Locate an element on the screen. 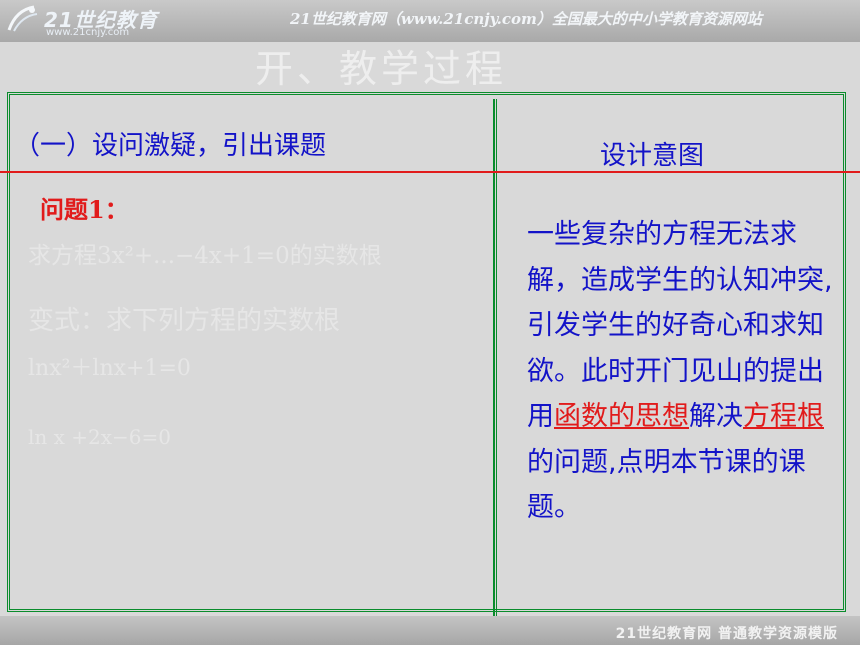 This screenshot has height=645, width=860. column-divider is located at coordinates (495, 360).